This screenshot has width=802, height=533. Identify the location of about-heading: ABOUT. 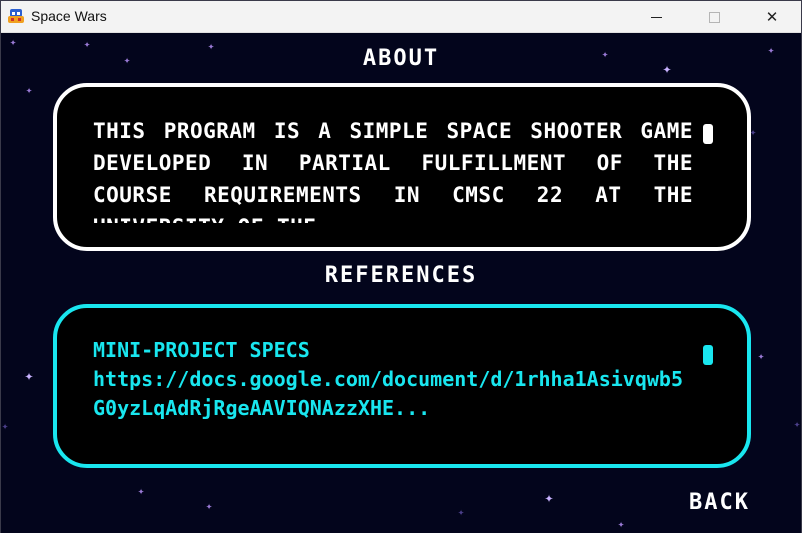
(401, 58).